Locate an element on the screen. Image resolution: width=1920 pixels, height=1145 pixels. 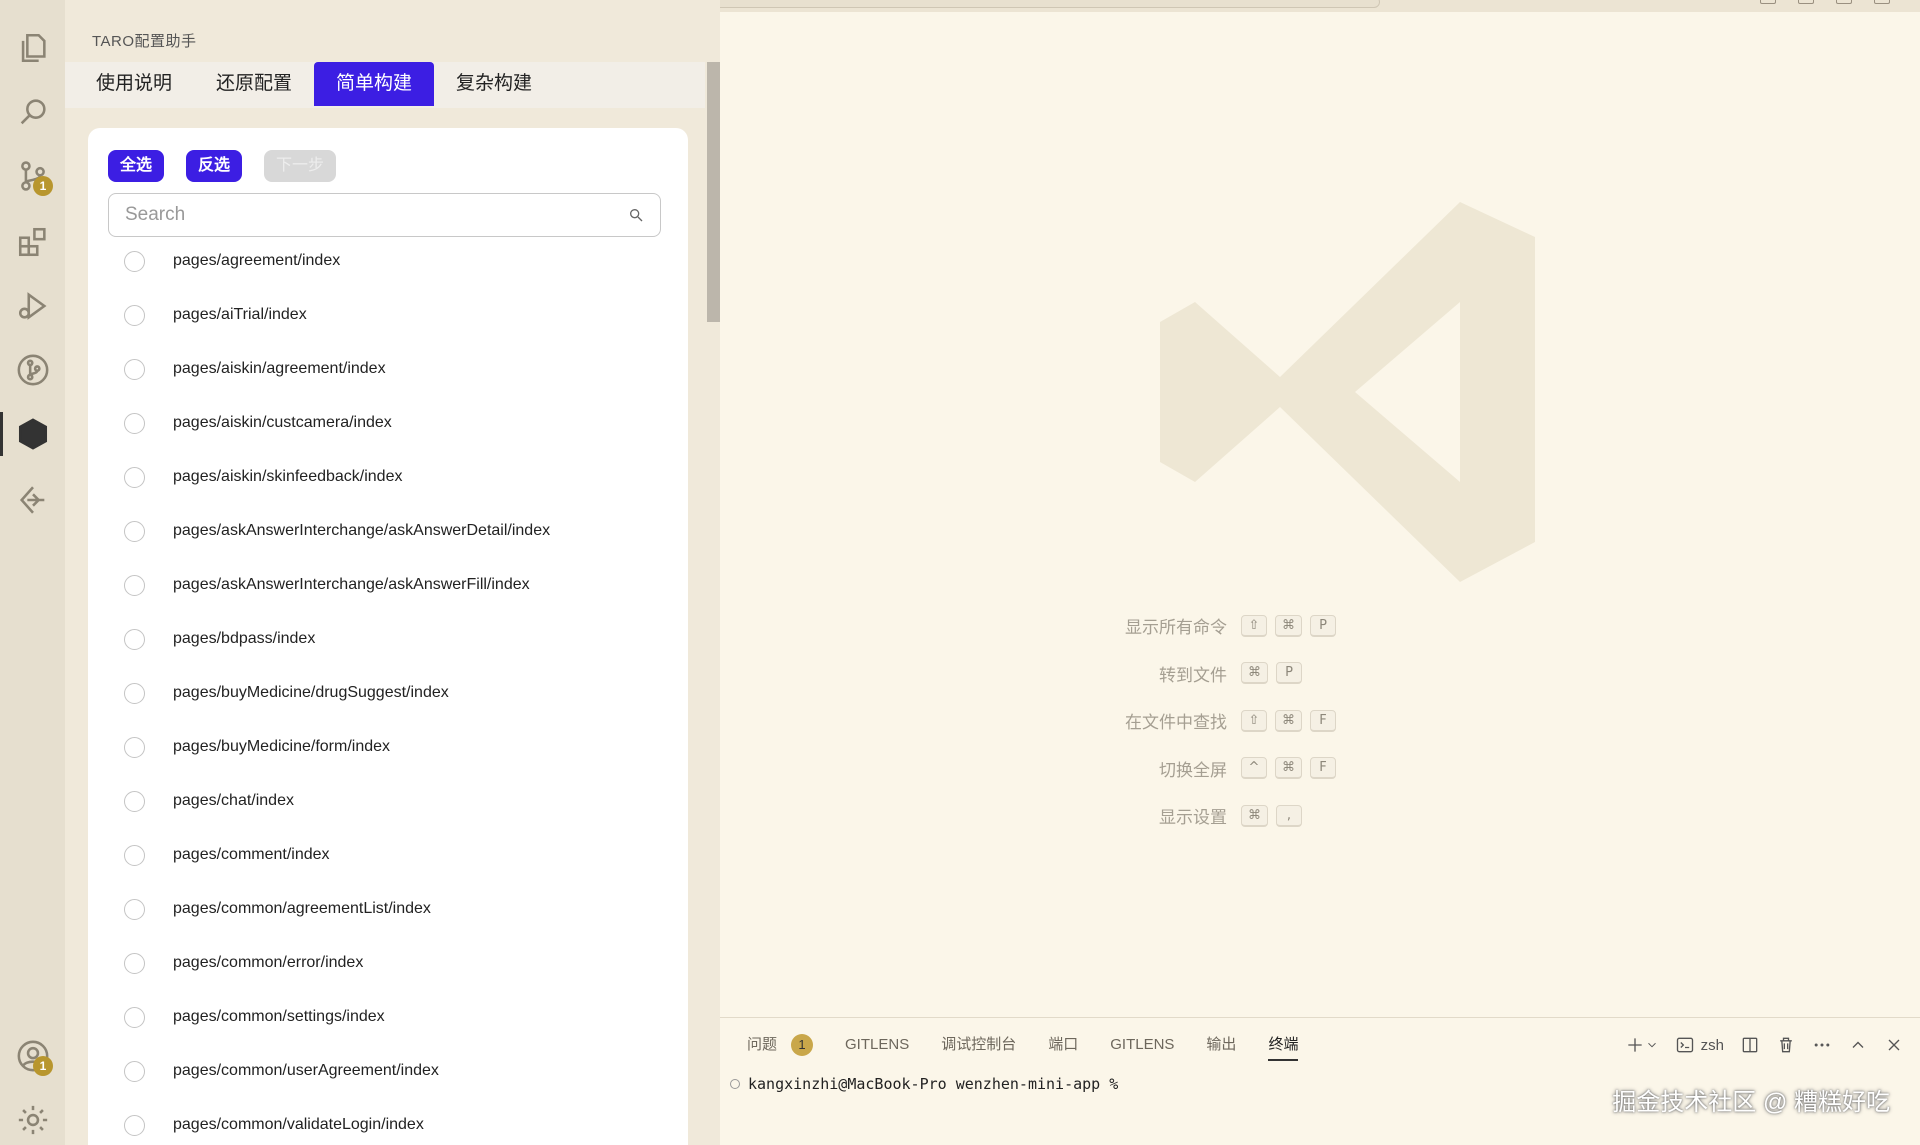
list-item: pages/buyMedicine/form/index is located at coordinates (394, 747).